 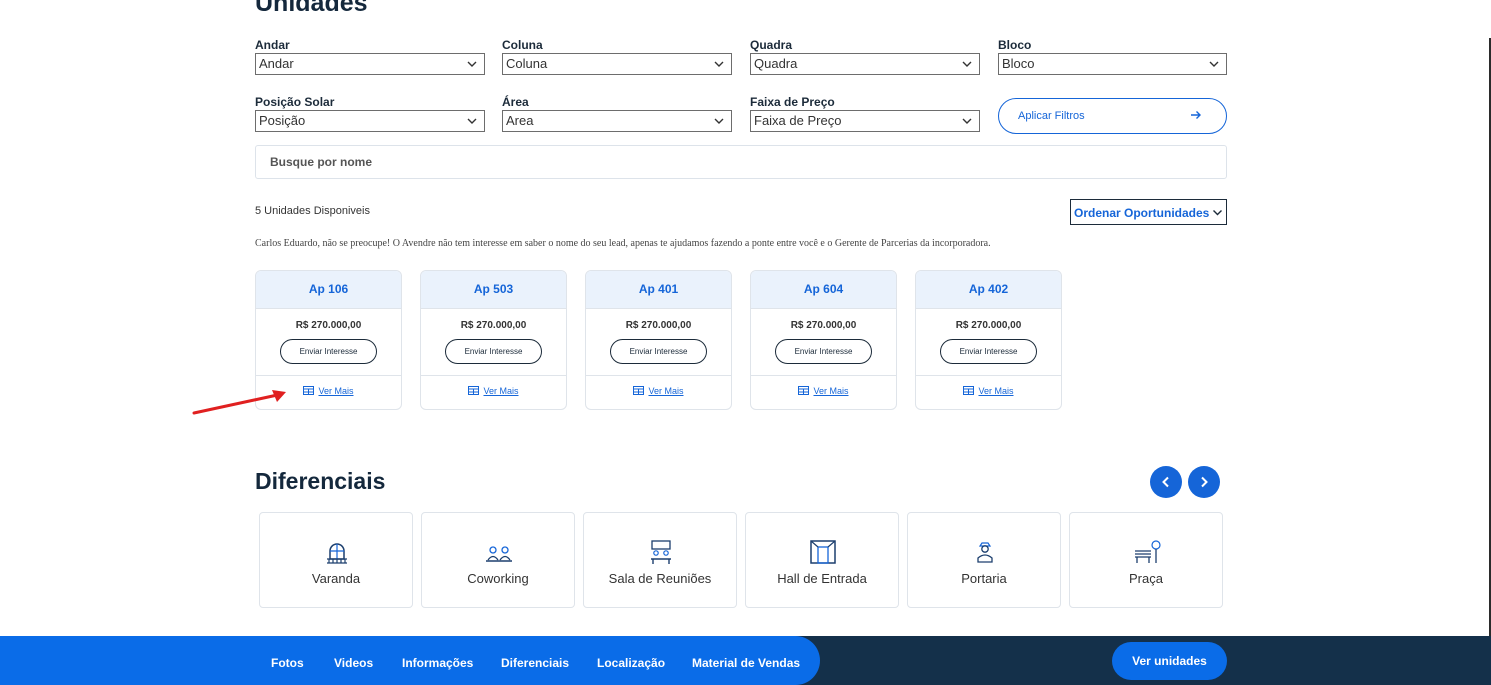 What do you see at coordinates (1018, 63) in the screenshot?
I see `select-value: Bloco` at bounding box center [1018, 63].